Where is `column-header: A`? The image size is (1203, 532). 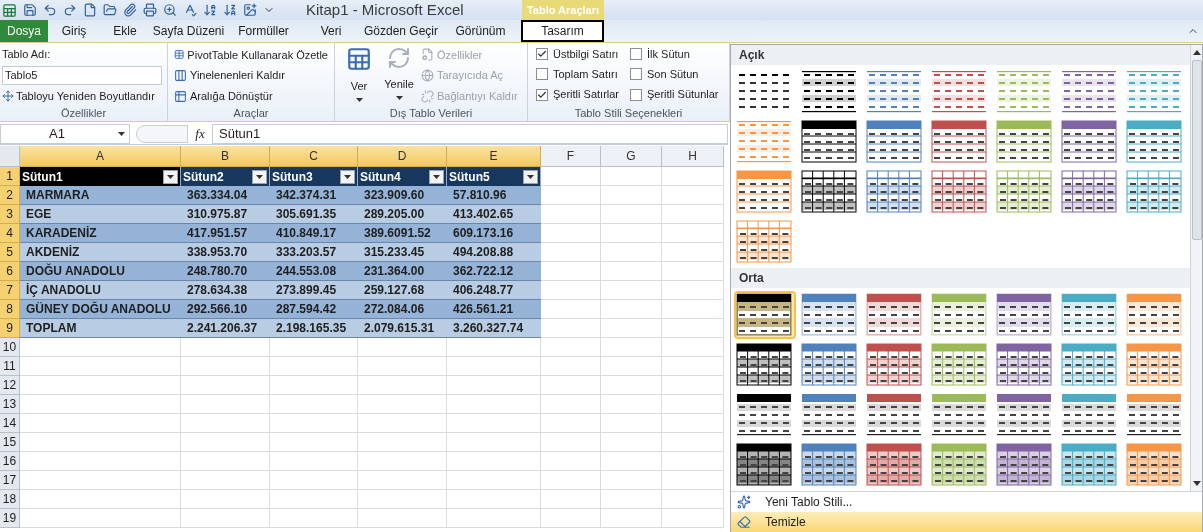
column-header: A is located at coordinates (100, 156).